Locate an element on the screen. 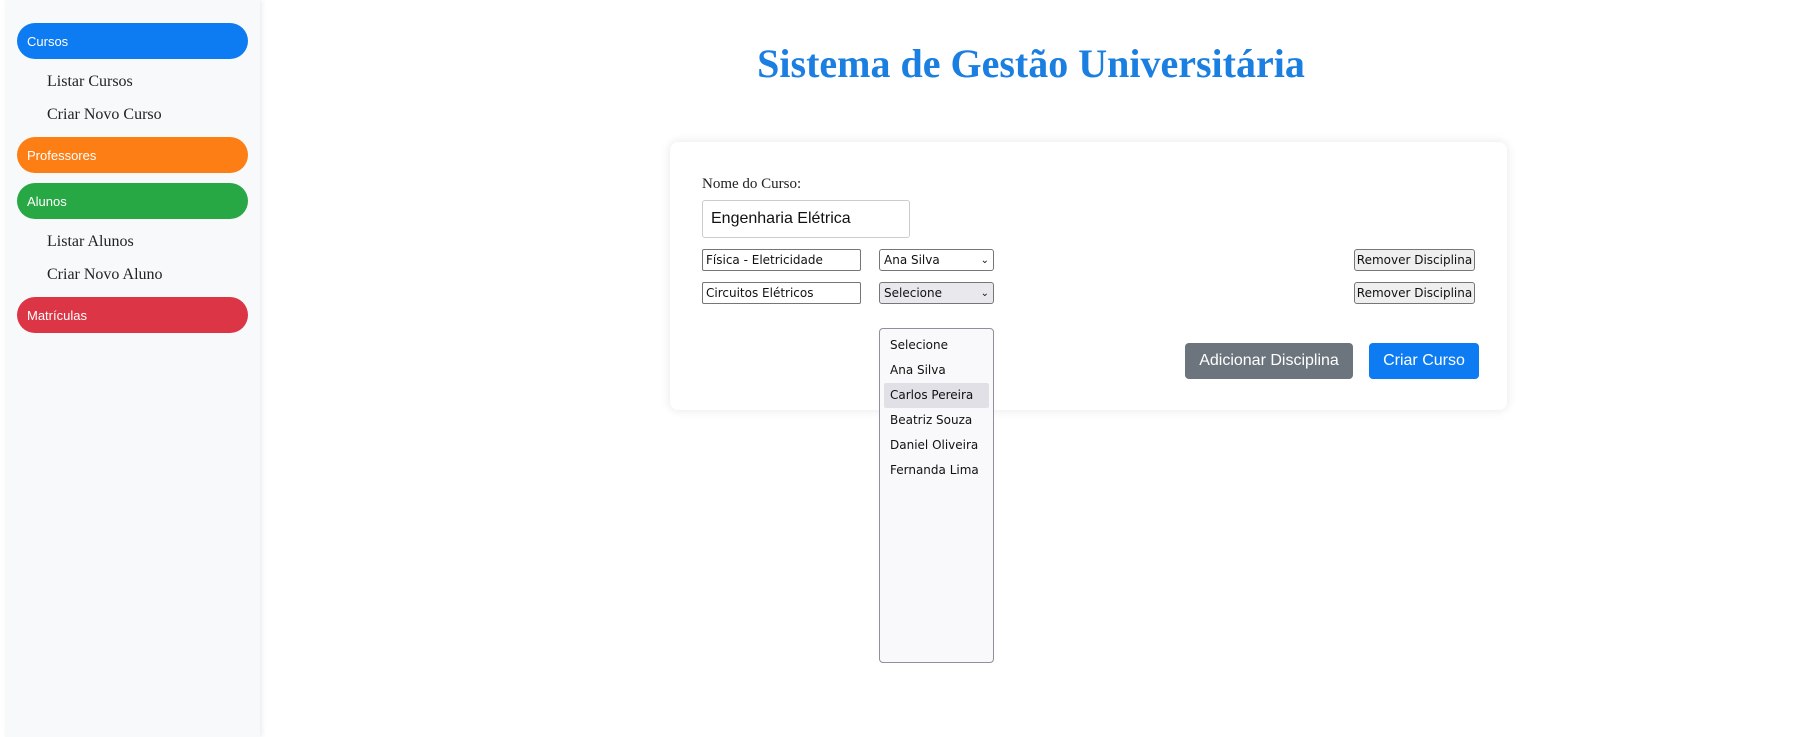 The image size is (1802, 737). nav-professores-label: Professores is located at coordinates (62, 155).